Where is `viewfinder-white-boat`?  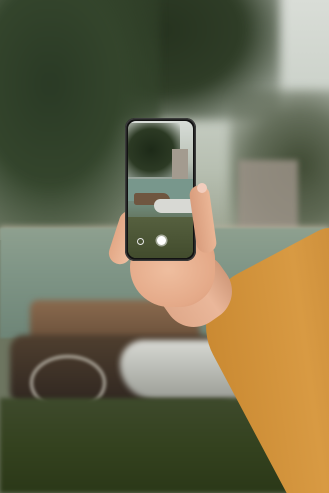 viewfinder-white-boat is located at coordinates (173, 206).